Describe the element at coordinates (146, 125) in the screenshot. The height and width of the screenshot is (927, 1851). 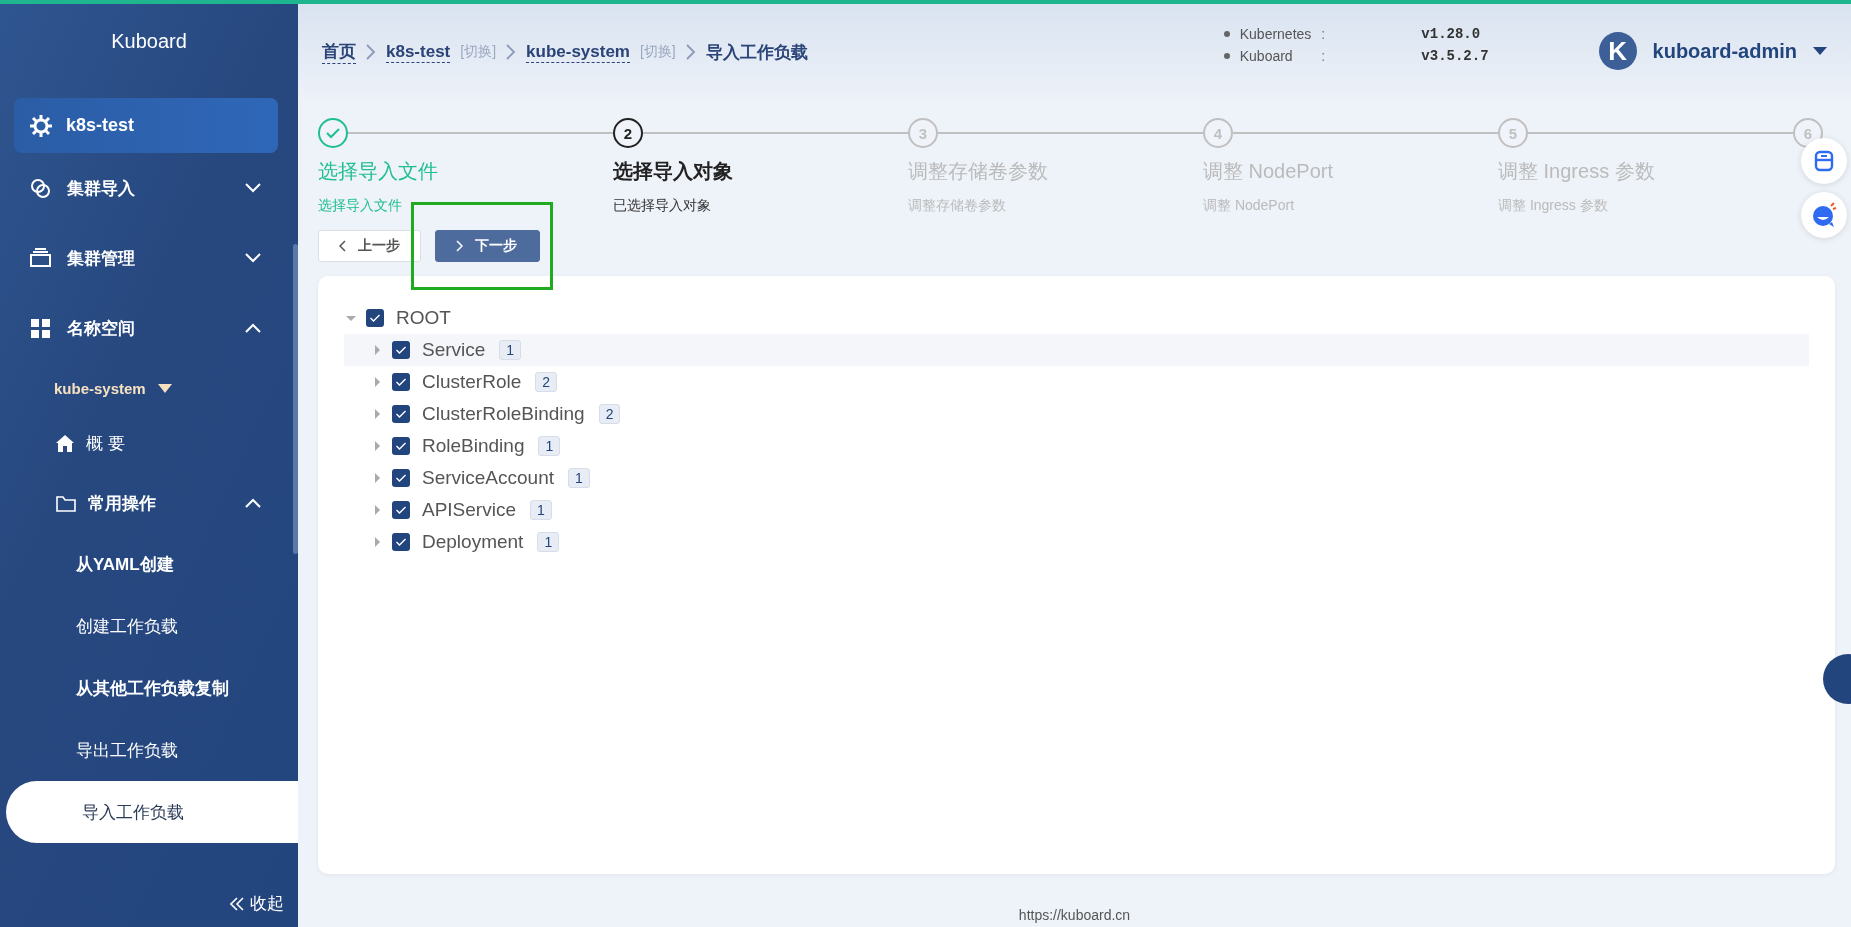
I see `cluster-card: k8s-test` at that location.